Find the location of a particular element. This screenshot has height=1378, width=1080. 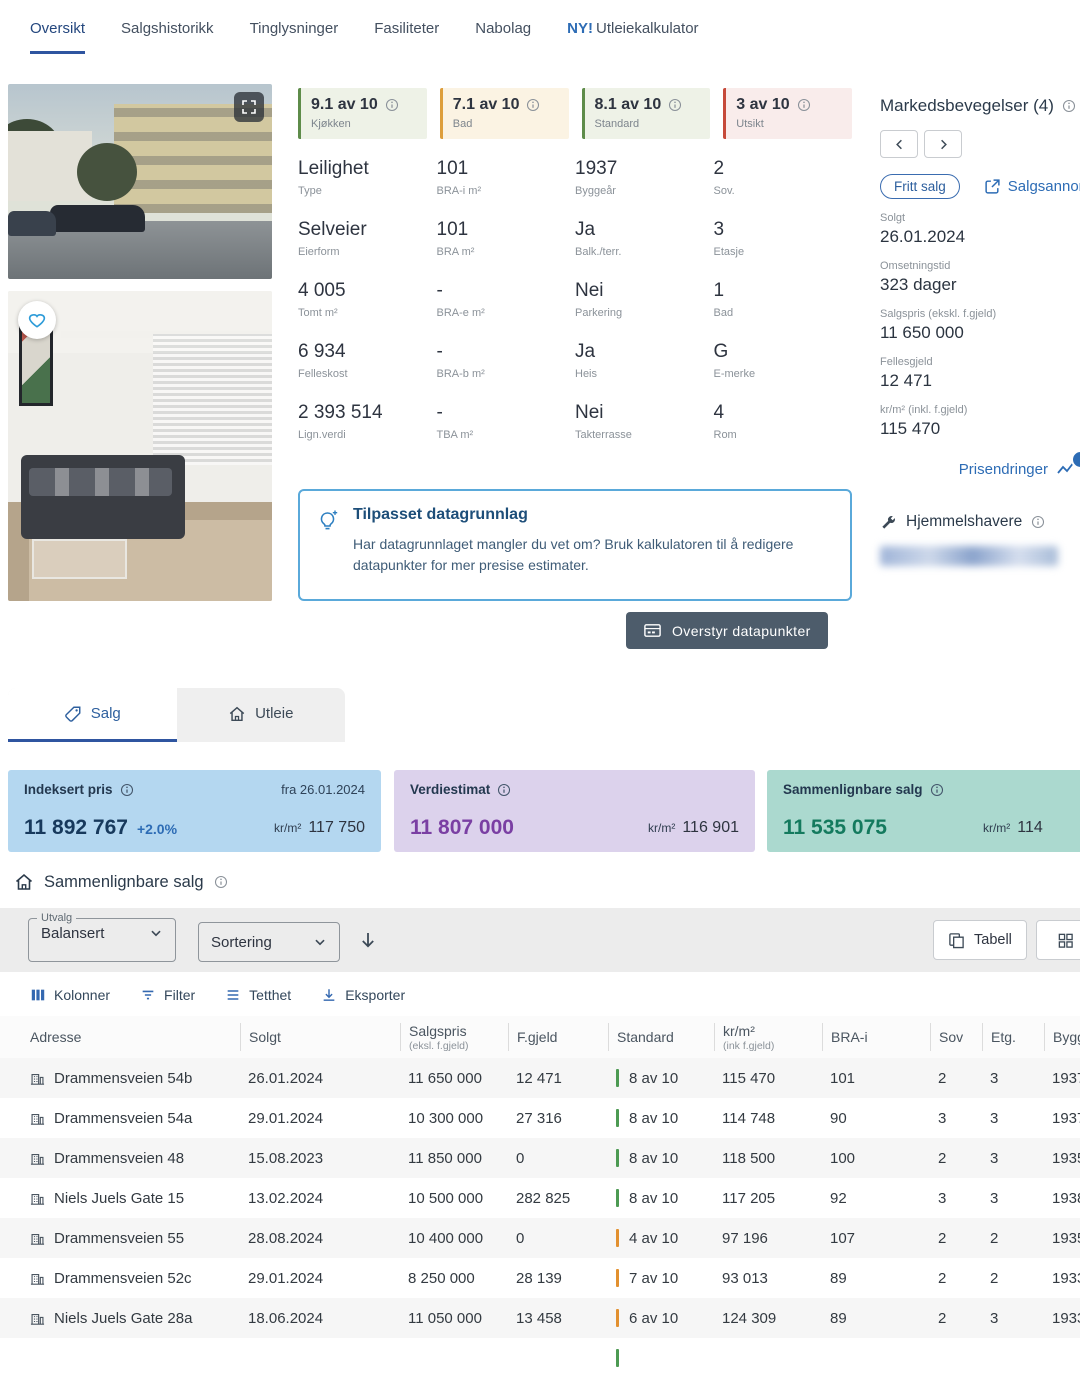

market-field: Salgspris (ekskl. f.gjeld) 11 650 000 is located at coordinates (980, 325).